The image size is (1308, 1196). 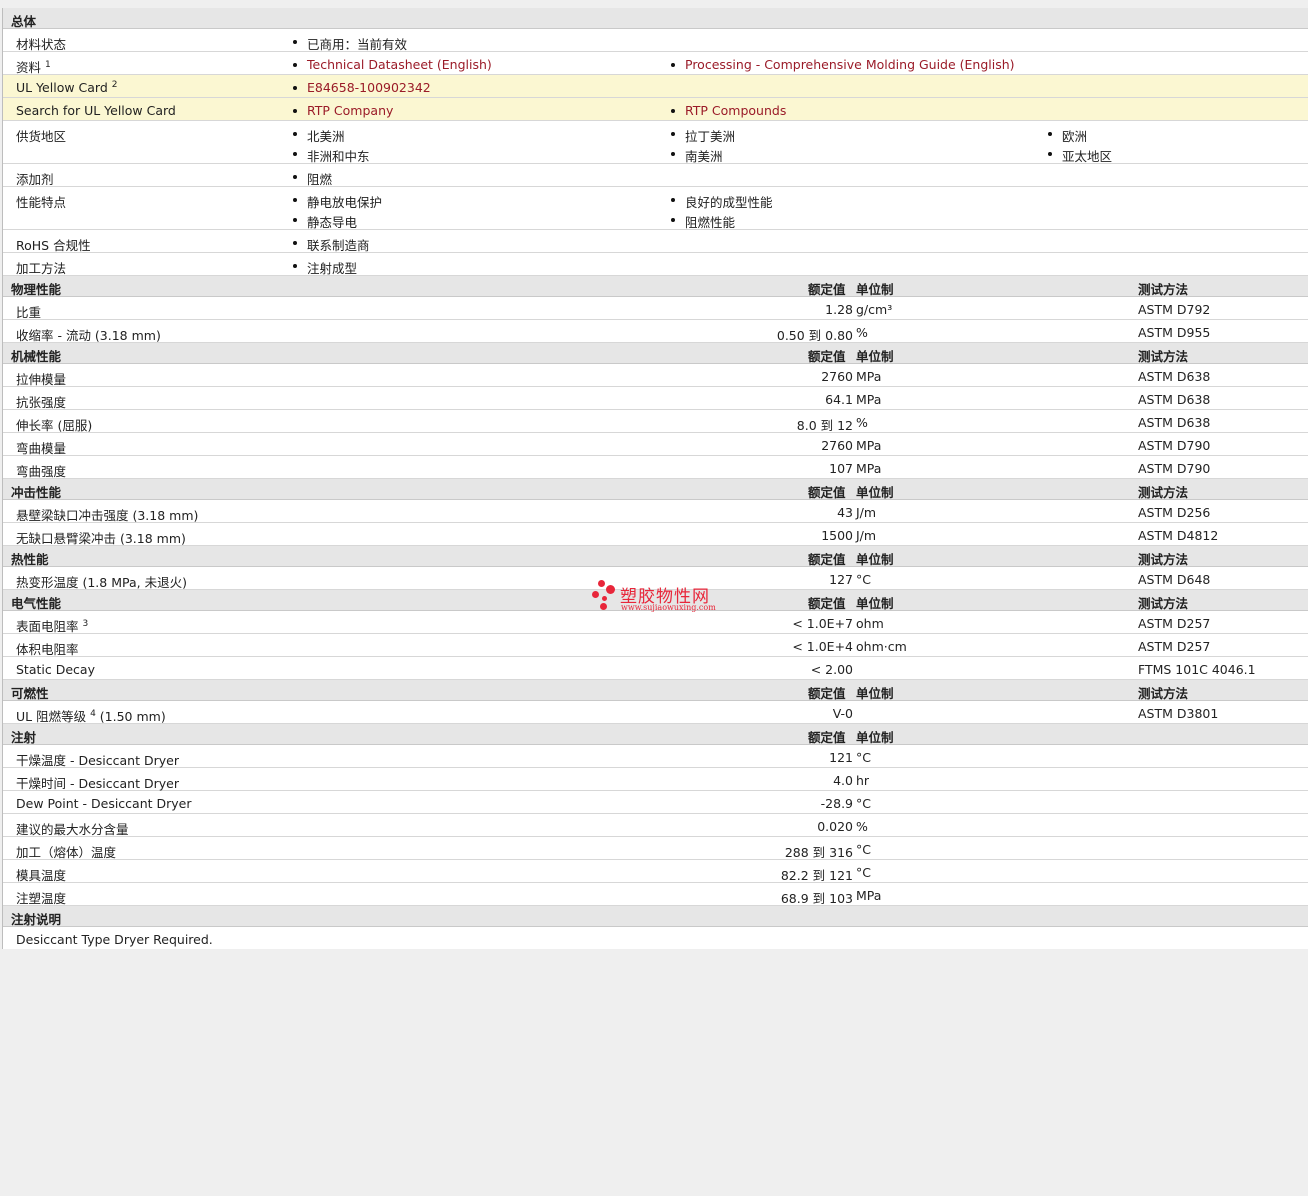 What do you see at coordinates (655, 421) in the screenshot?
I see `table-row: 伸长率 (屈服) 8.0 到 12 % ASTM D638` at bounding box center [655, 421].